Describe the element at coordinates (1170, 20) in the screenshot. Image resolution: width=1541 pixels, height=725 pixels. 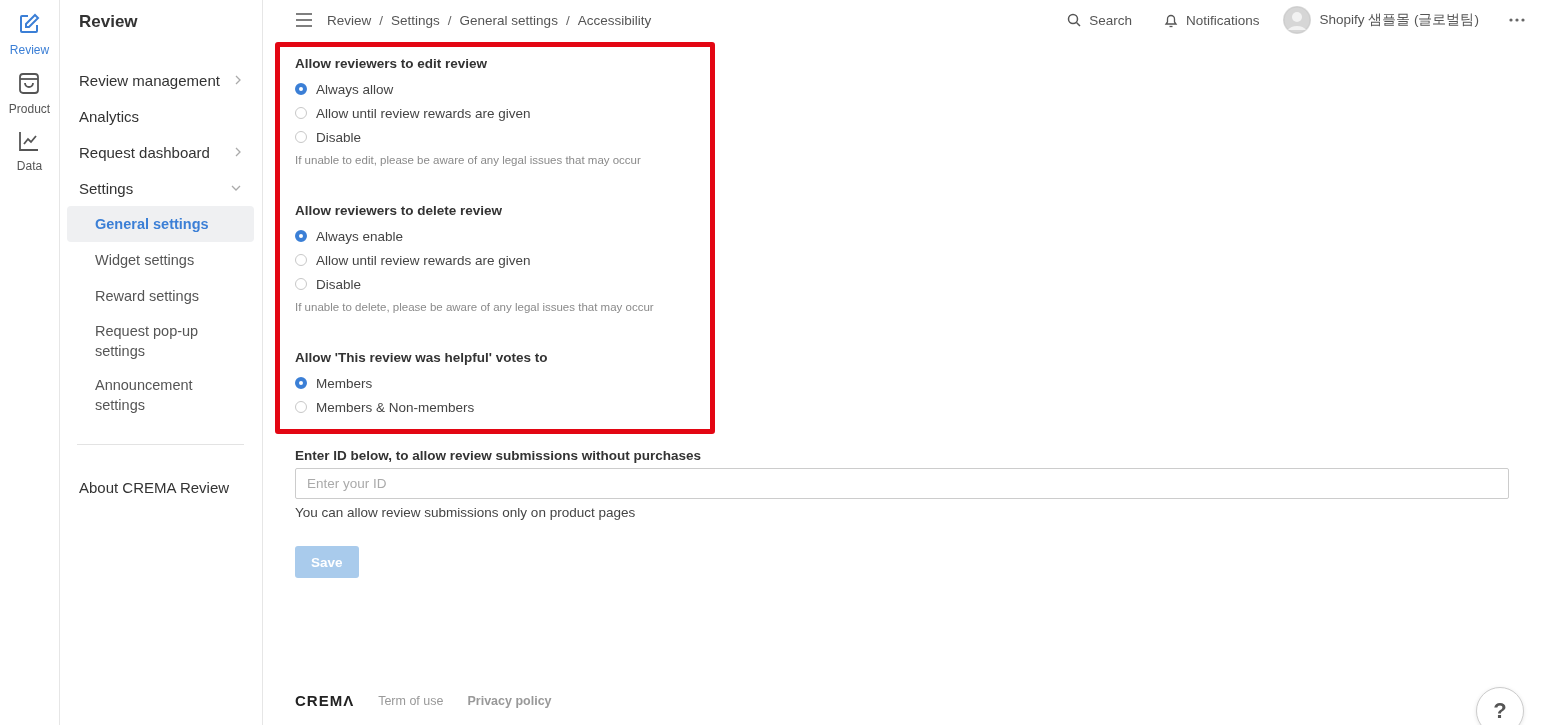
I see `bell-icon` at that location.